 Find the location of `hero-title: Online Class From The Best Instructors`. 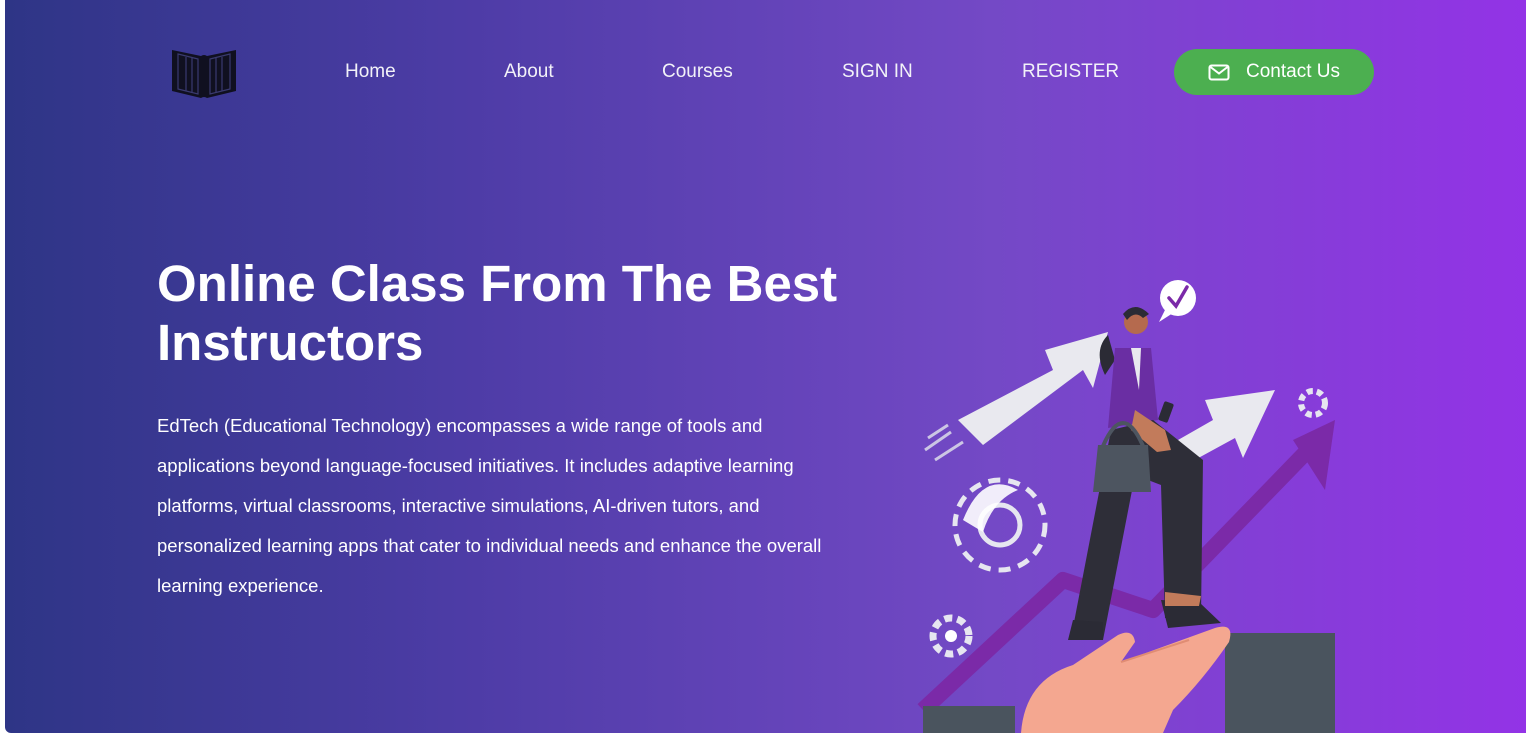

hero-title: Online Class From The Best Instructors is located at coordinates (497, 313).